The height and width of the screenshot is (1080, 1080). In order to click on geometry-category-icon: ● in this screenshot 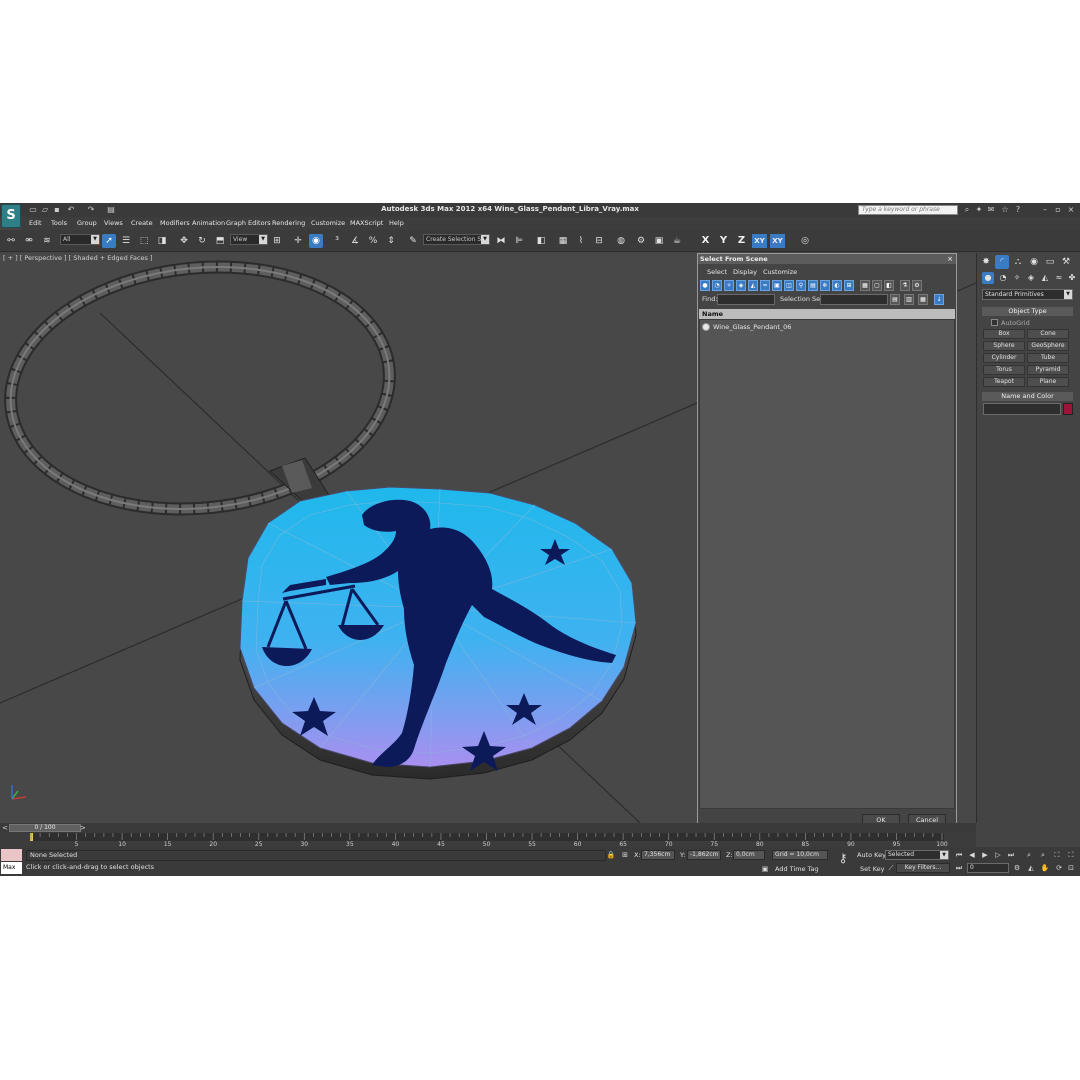, I will do `click(988, 278)`.